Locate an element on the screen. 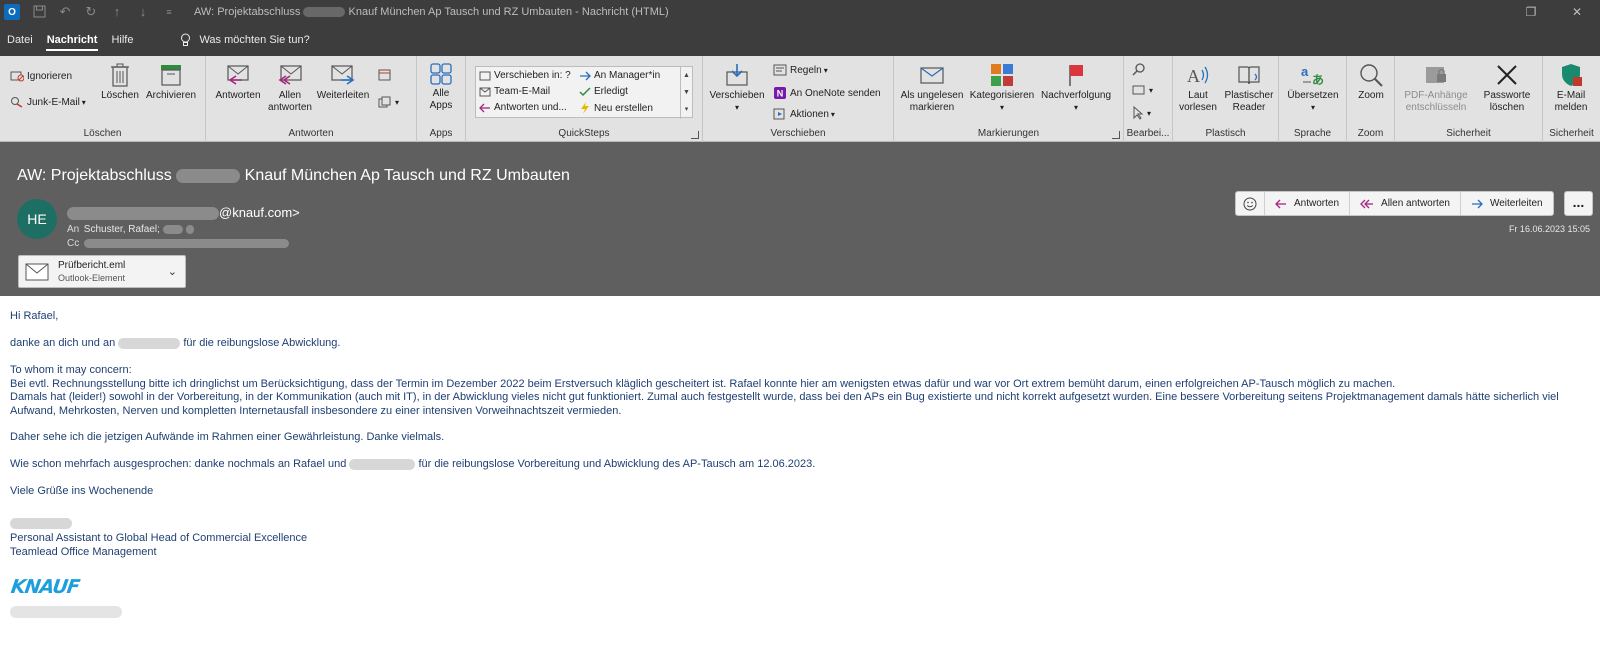  group-sprache: aあ Übersetzen ▾ Sprache is located at coordinates (1313, 99).